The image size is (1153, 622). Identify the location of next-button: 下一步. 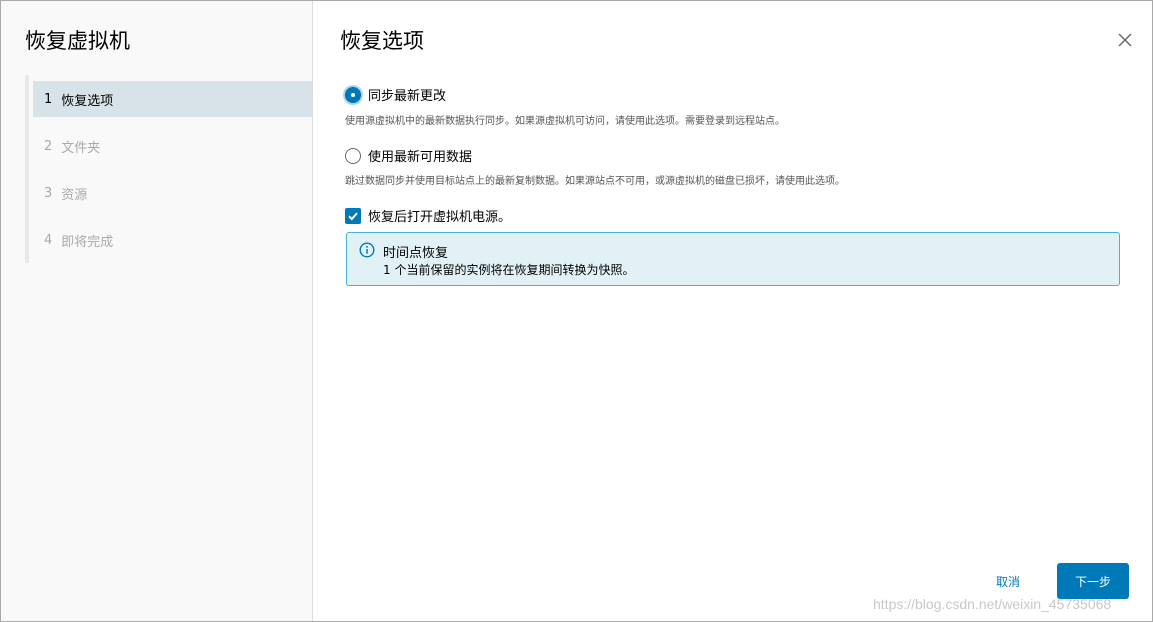
(1093, 581).